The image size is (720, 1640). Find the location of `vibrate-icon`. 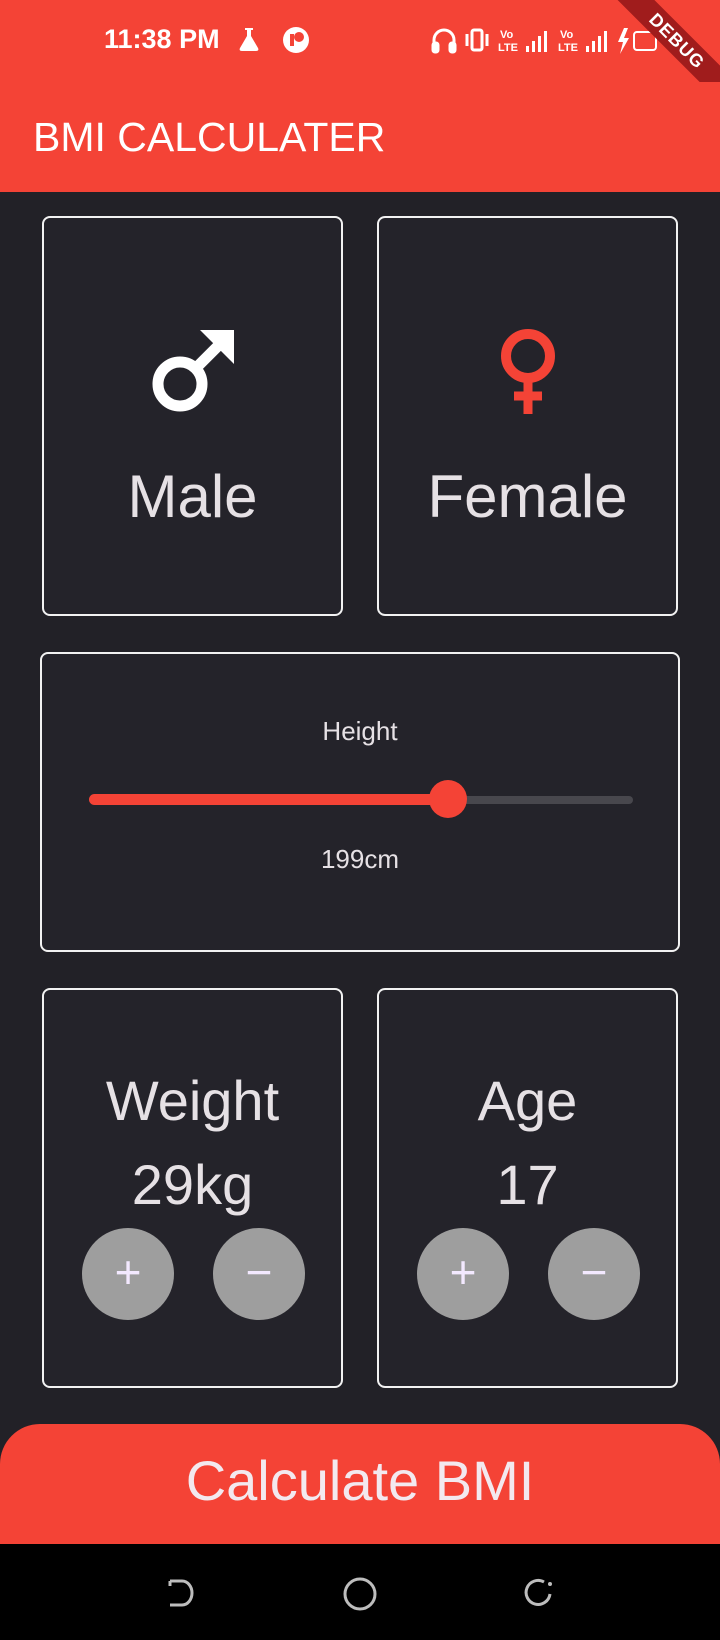

vibrate-icon is located at coordinates (477, 40).